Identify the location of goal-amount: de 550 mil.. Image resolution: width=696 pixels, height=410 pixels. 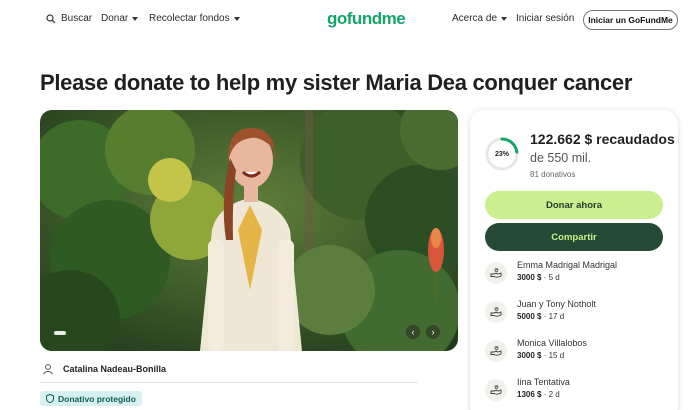
(561, 158).